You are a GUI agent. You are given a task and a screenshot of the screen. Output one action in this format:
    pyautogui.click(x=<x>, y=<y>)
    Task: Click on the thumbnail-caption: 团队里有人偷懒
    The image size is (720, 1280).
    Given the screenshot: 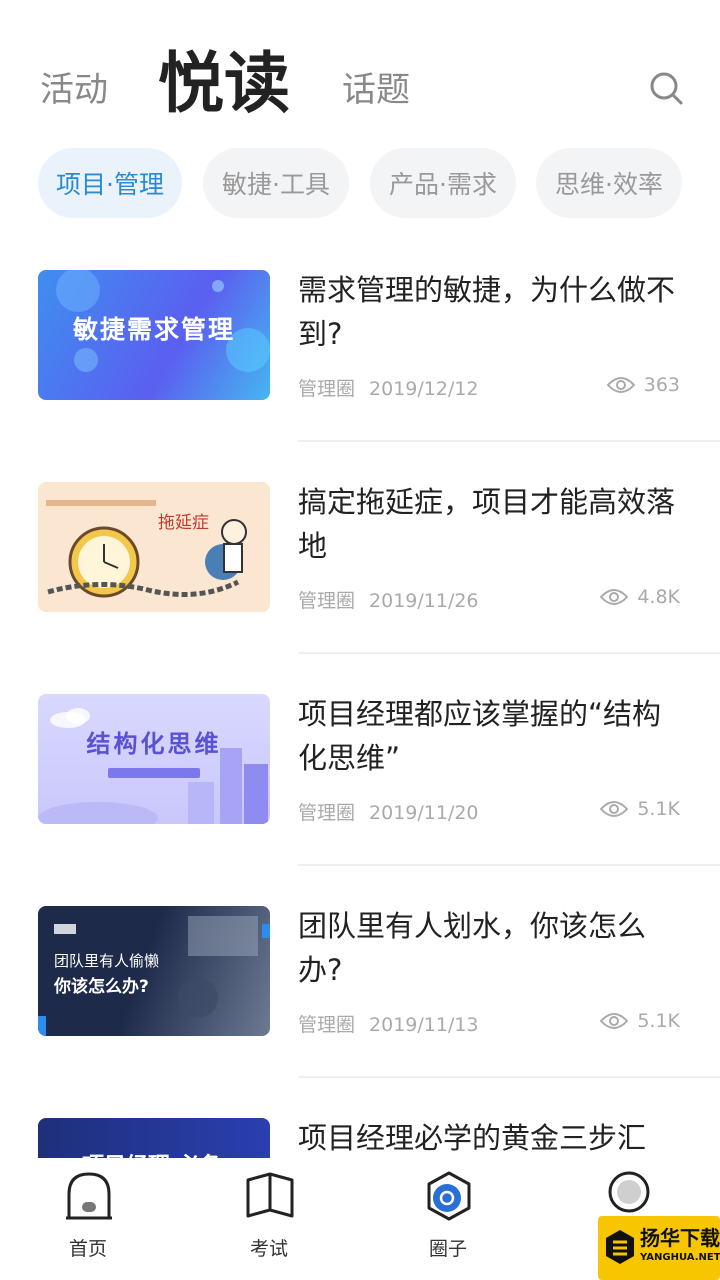 What is the action you would take?
    pyautogui.click(x=107, y=961)
    